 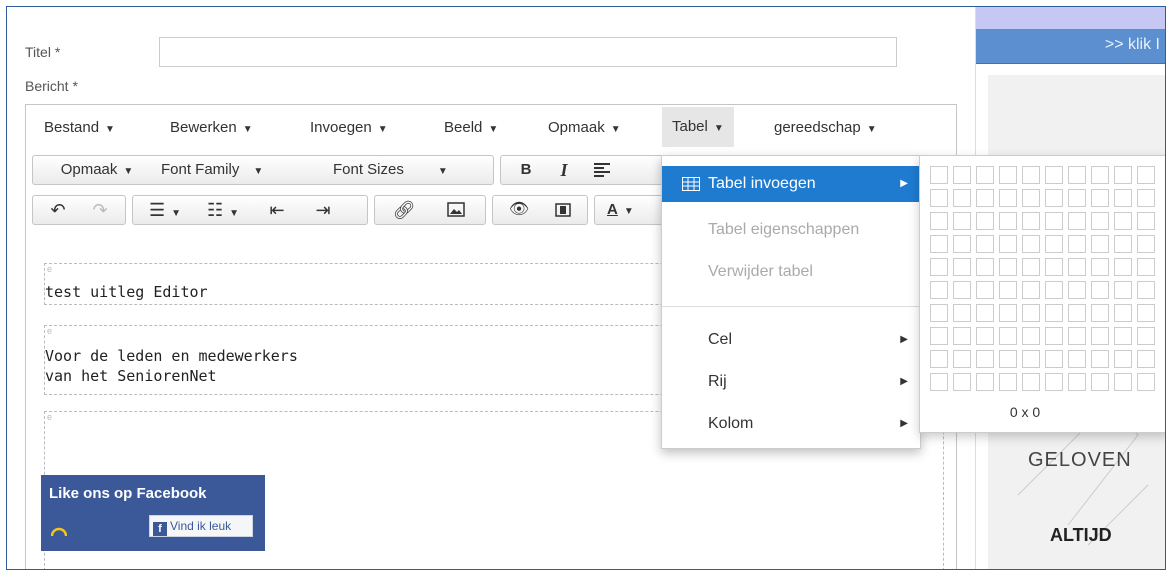 What do you see at coordinates (211, 128) in the screenshot?
I see `menu-bewerken: Bewerken ▼` at bounding box center [211, 128].